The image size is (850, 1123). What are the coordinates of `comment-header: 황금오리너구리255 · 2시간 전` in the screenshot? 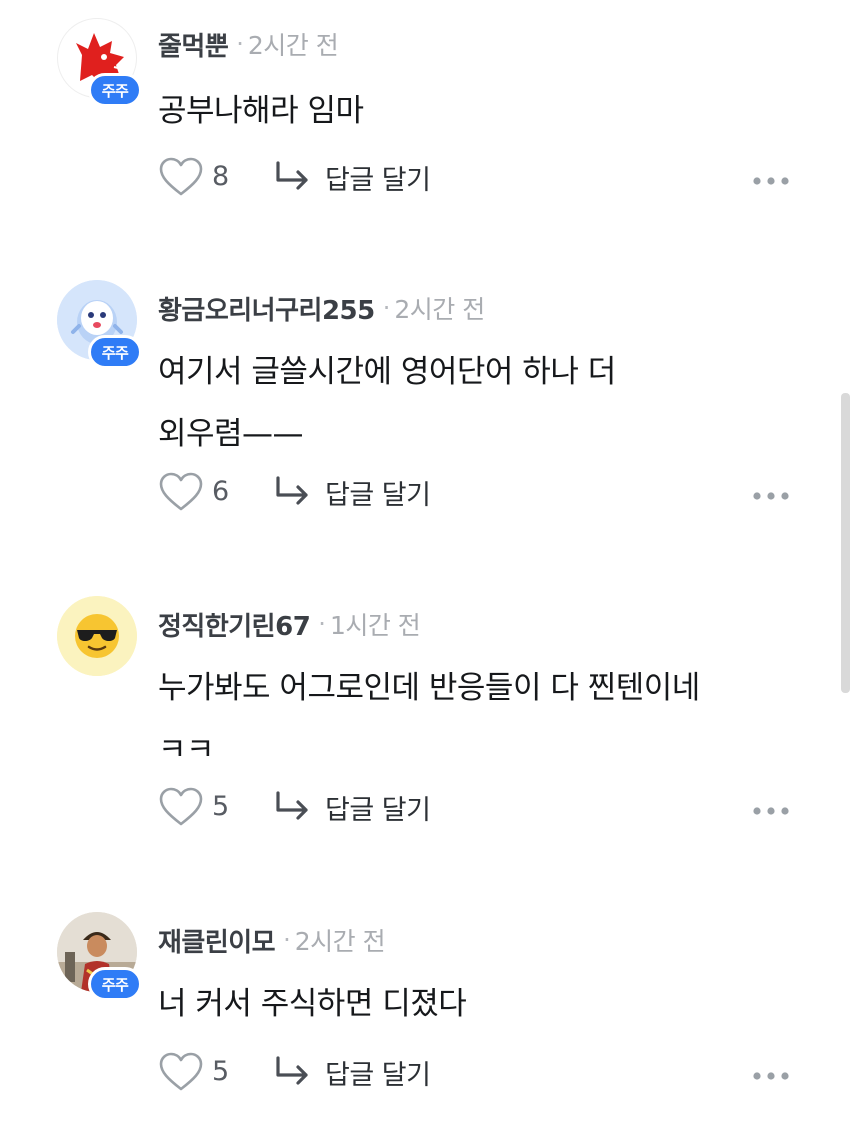 It's located at (321, 308).